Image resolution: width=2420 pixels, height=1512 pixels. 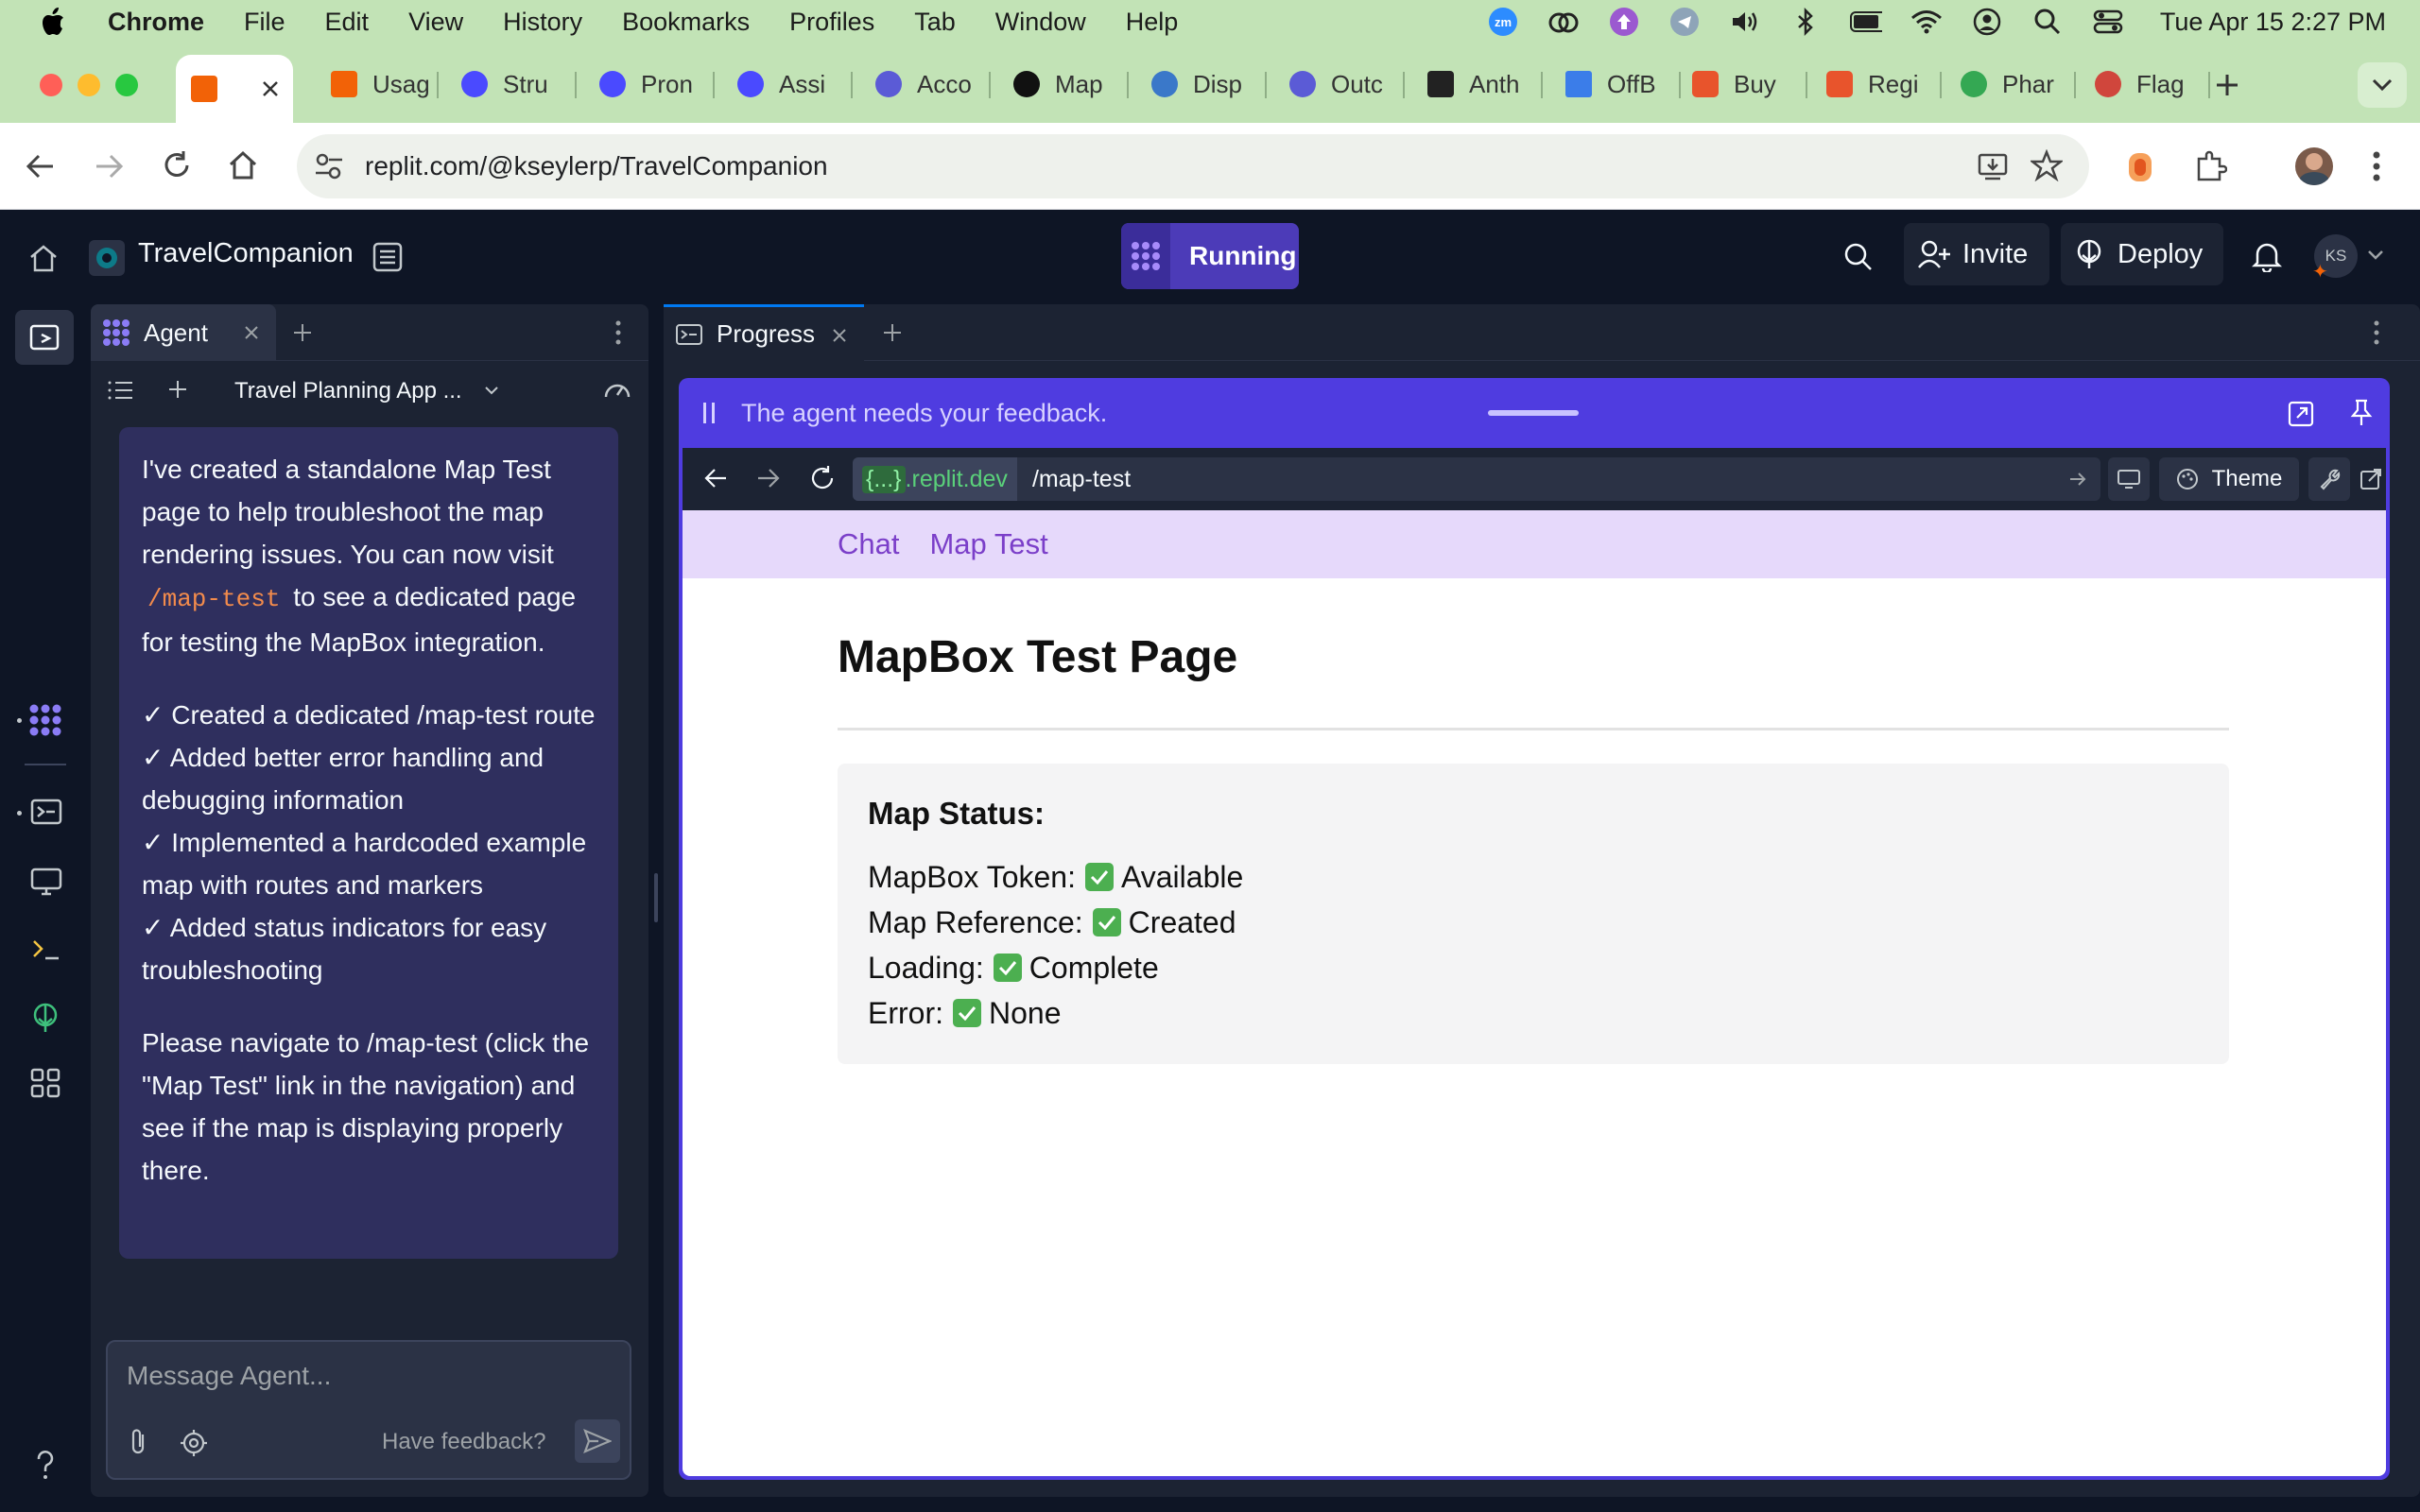 What do you see at coordinates (435, 22) in the screenshot?
I see `menu-view: View` at bounding box center [435, 22].